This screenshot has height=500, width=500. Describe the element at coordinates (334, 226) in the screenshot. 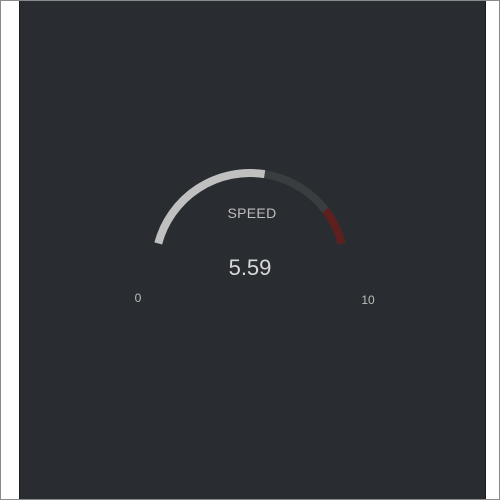

I see `gauge-danger-zone-arc` at that location.